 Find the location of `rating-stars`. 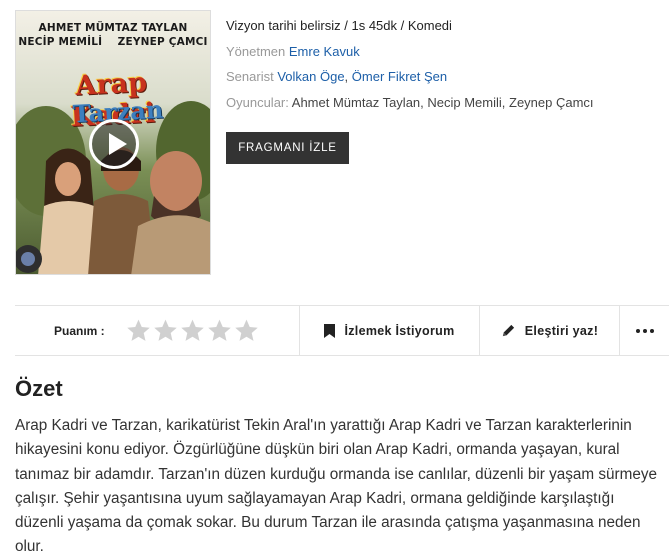

rating-stars is located at coordinates (192, 330).